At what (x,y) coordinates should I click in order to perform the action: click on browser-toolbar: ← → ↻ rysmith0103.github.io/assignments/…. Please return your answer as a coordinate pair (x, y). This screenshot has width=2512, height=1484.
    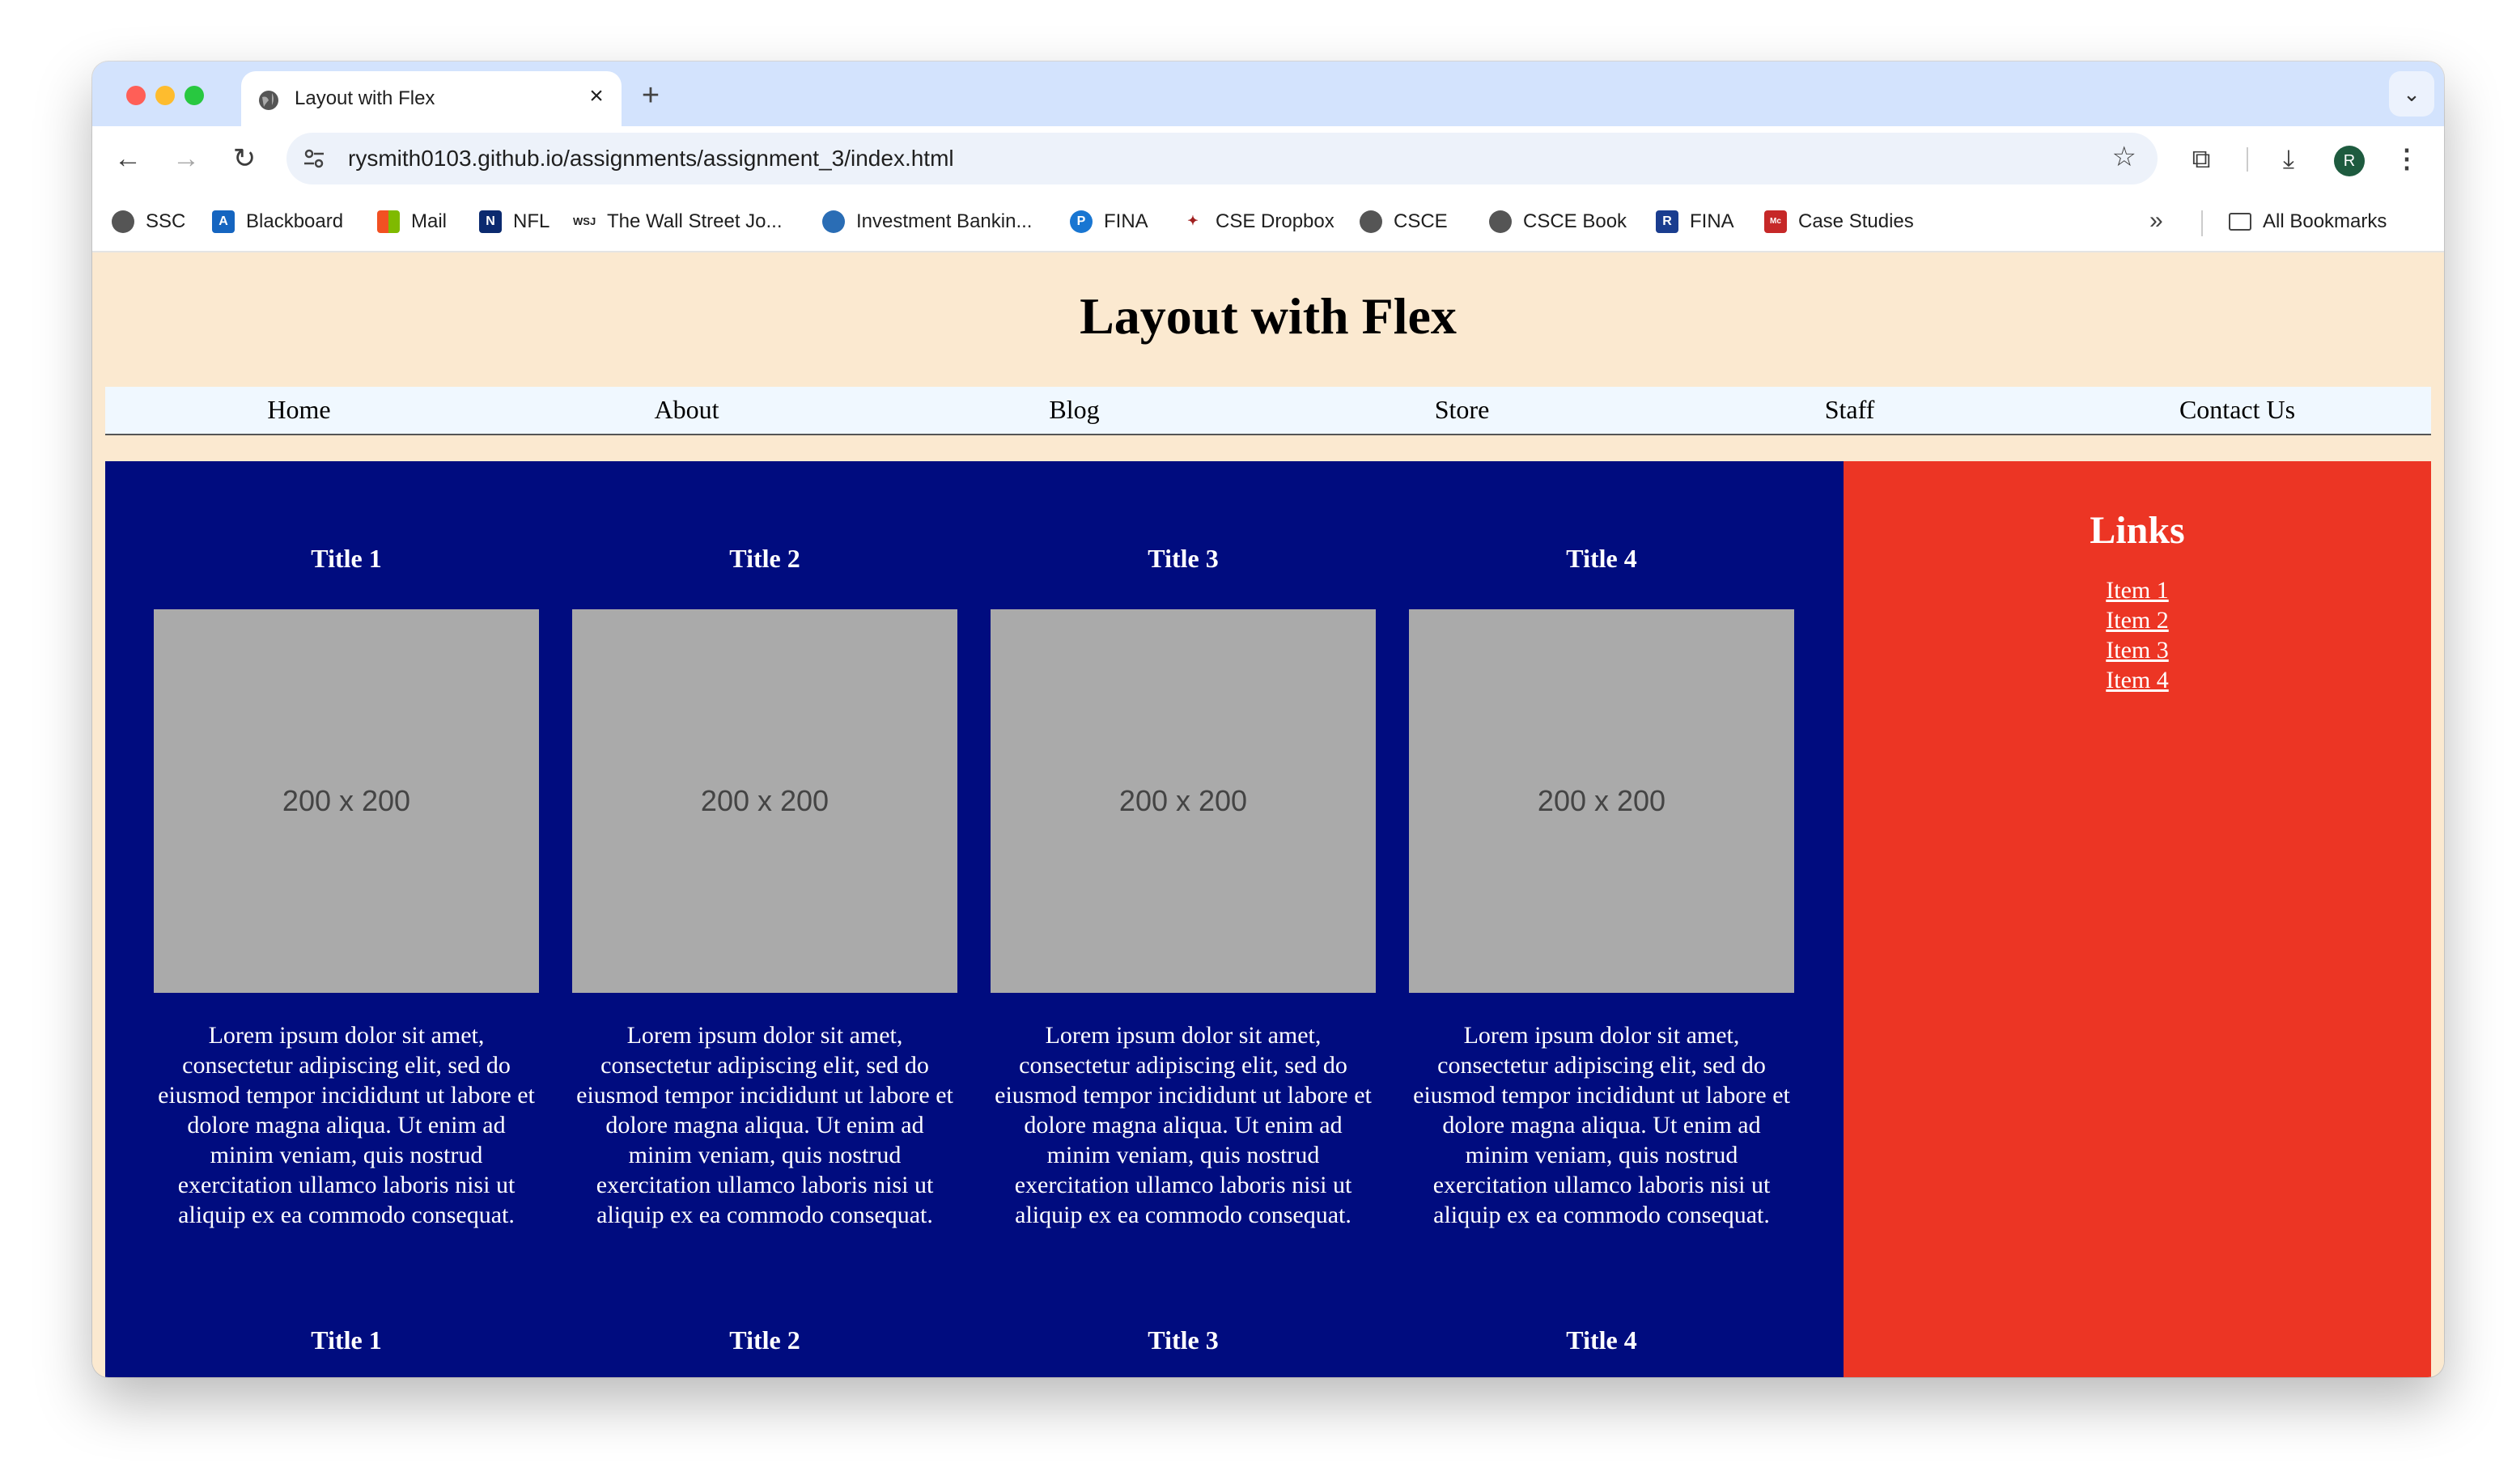
    Looking at the image, I should click on (1268, 159).